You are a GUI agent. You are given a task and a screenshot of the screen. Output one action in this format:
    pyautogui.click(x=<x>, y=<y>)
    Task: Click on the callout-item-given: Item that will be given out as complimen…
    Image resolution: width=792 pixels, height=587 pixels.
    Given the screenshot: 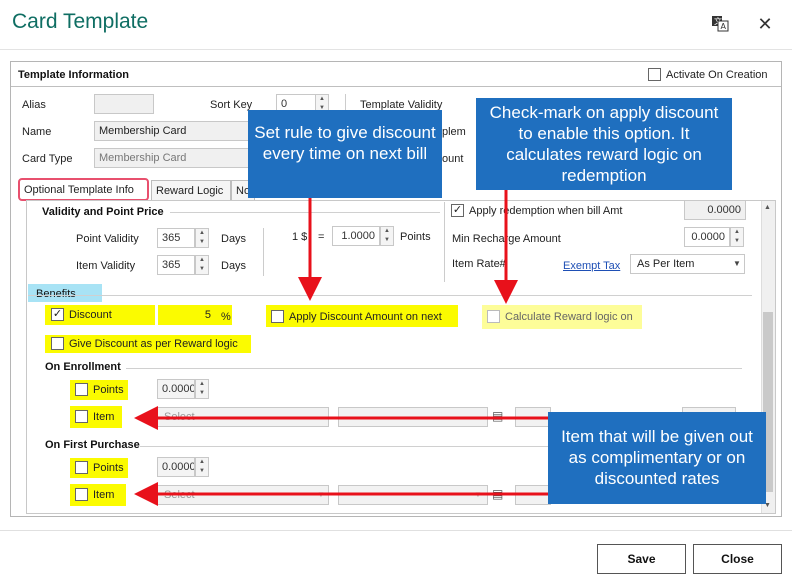 What is the action you would take?
    pyautogui.click(x=657, y=458)
    